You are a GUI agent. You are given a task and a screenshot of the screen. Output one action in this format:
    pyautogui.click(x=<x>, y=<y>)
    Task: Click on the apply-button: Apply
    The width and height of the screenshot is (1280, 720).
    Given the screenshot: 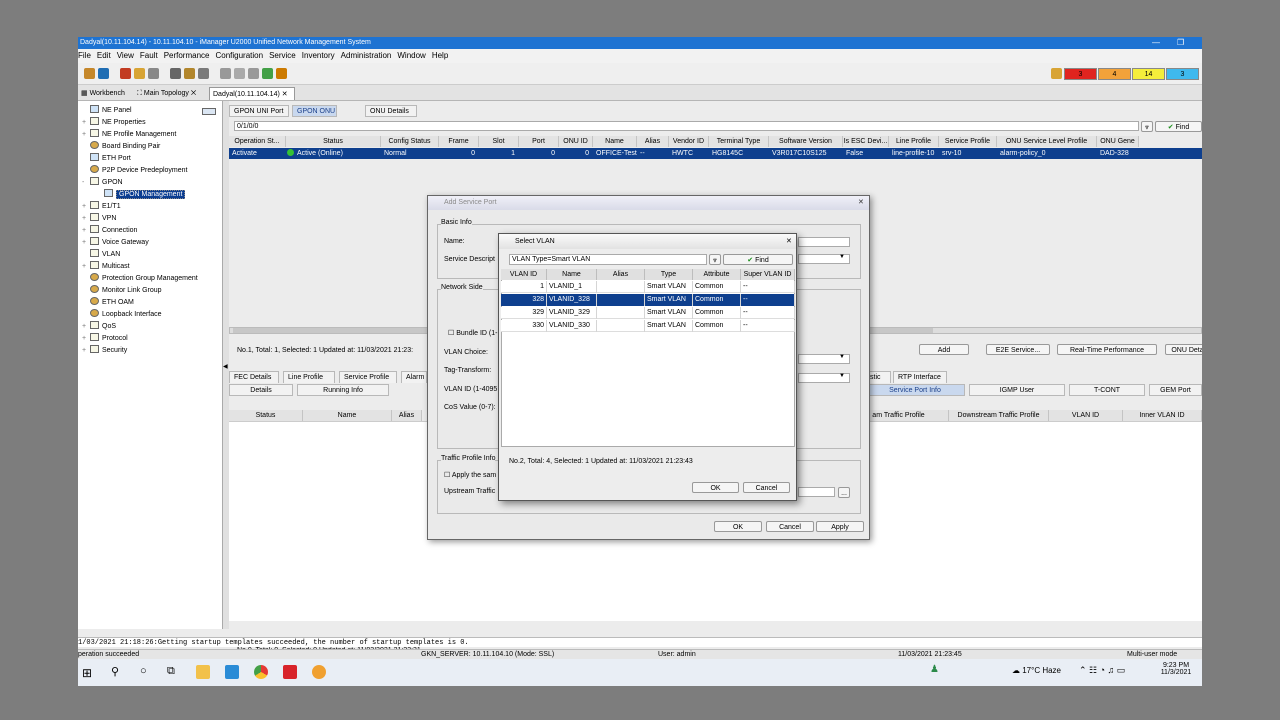 What is the action you would take?
    pyautogui.click(x=840, y=526)
    